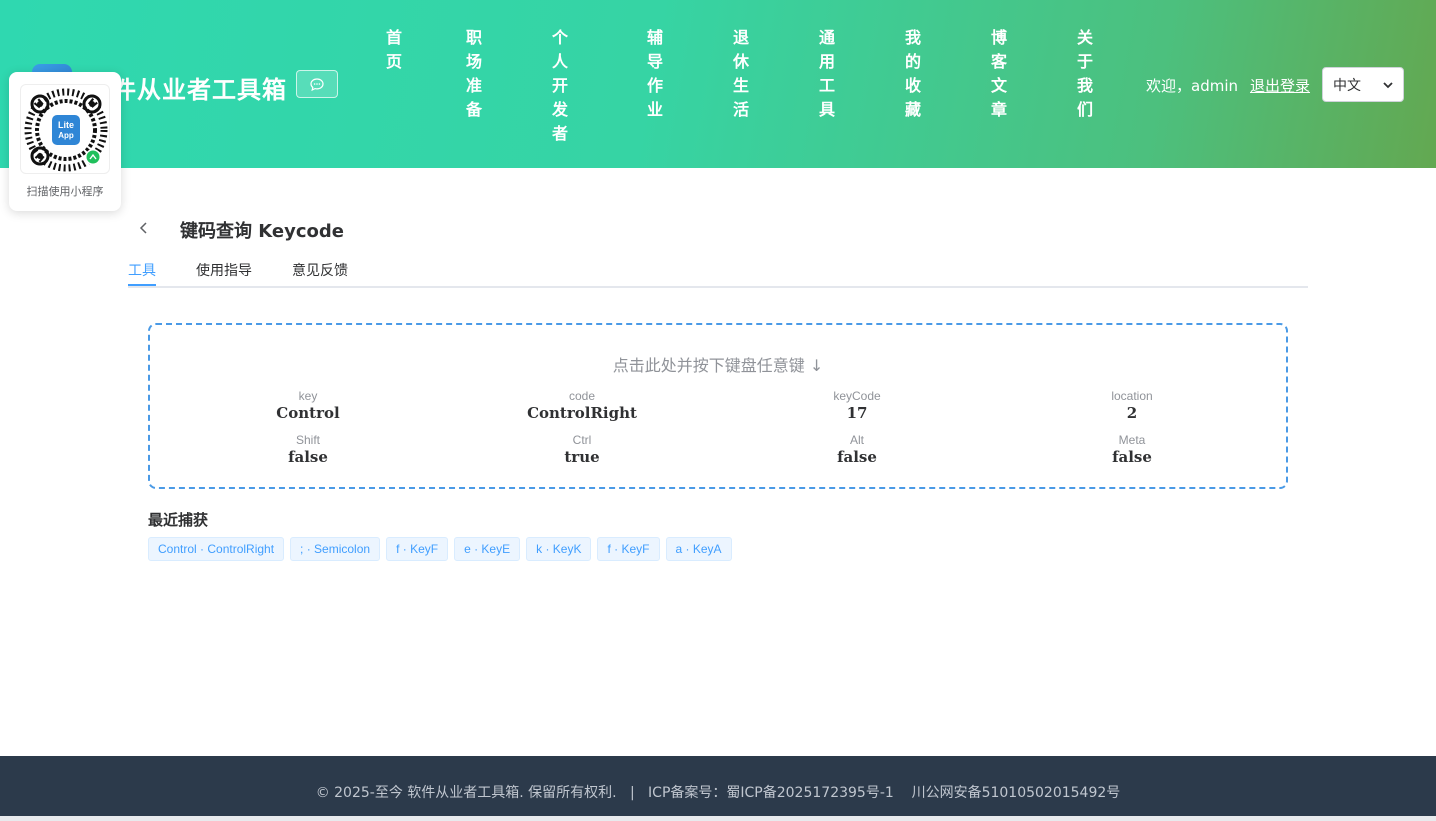 The image size is (1436, 821). Describe the element at coordinates (65, 191) in the screenshot. I see `qr-caption: 扫描使用小程序` at that location.